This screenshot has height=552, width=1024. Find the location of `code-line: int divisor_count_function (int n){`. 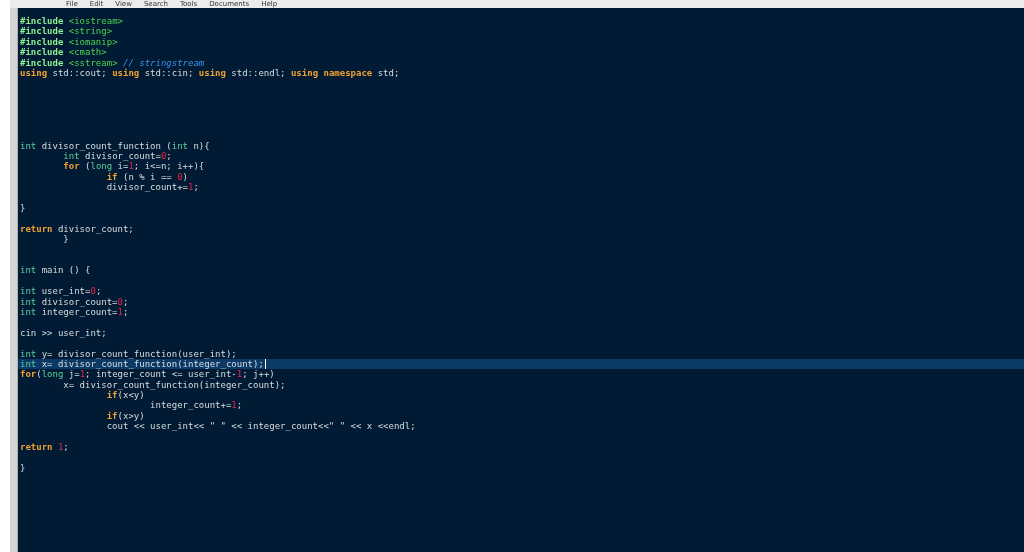

code-line: int divisor_count_function (int n){ is located at coordinates (115, 146).